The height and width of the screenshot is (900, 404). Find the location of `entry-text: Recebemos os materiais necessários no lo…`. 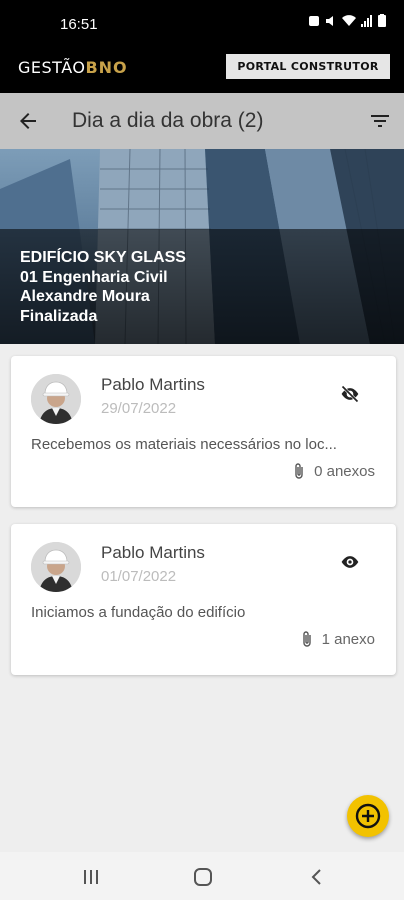

entry-text: Recebemos os materiais necessários no lo… is located at coordinates (184, 444).